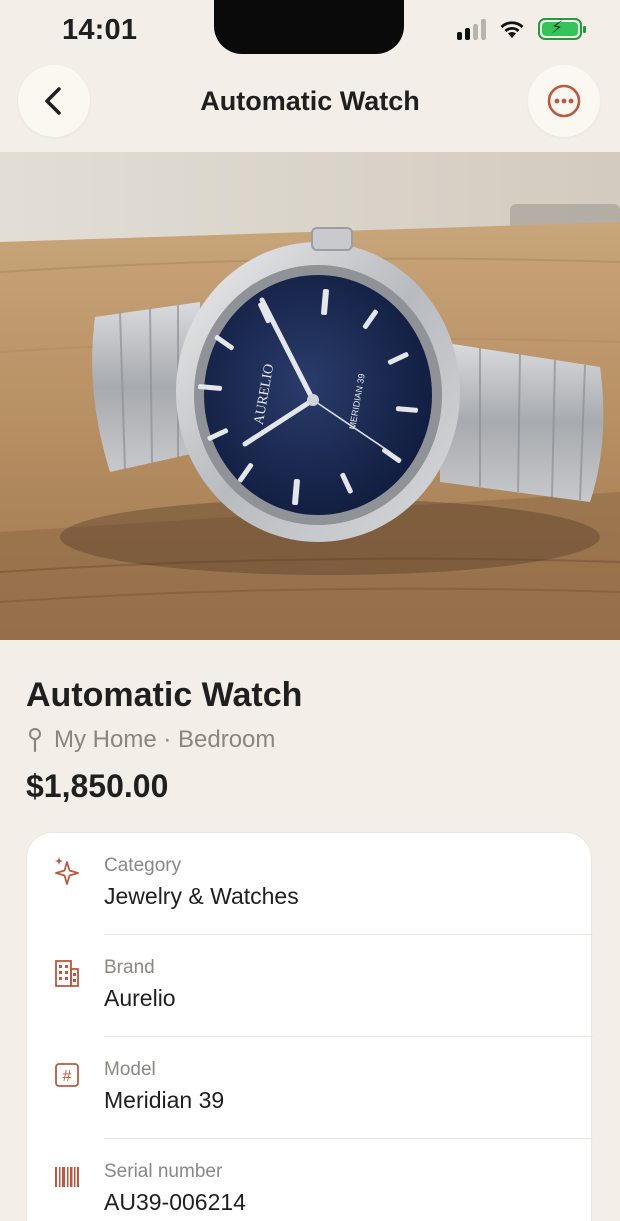  I want to click on detail-value: AU39-006214, so click(175, 1202).